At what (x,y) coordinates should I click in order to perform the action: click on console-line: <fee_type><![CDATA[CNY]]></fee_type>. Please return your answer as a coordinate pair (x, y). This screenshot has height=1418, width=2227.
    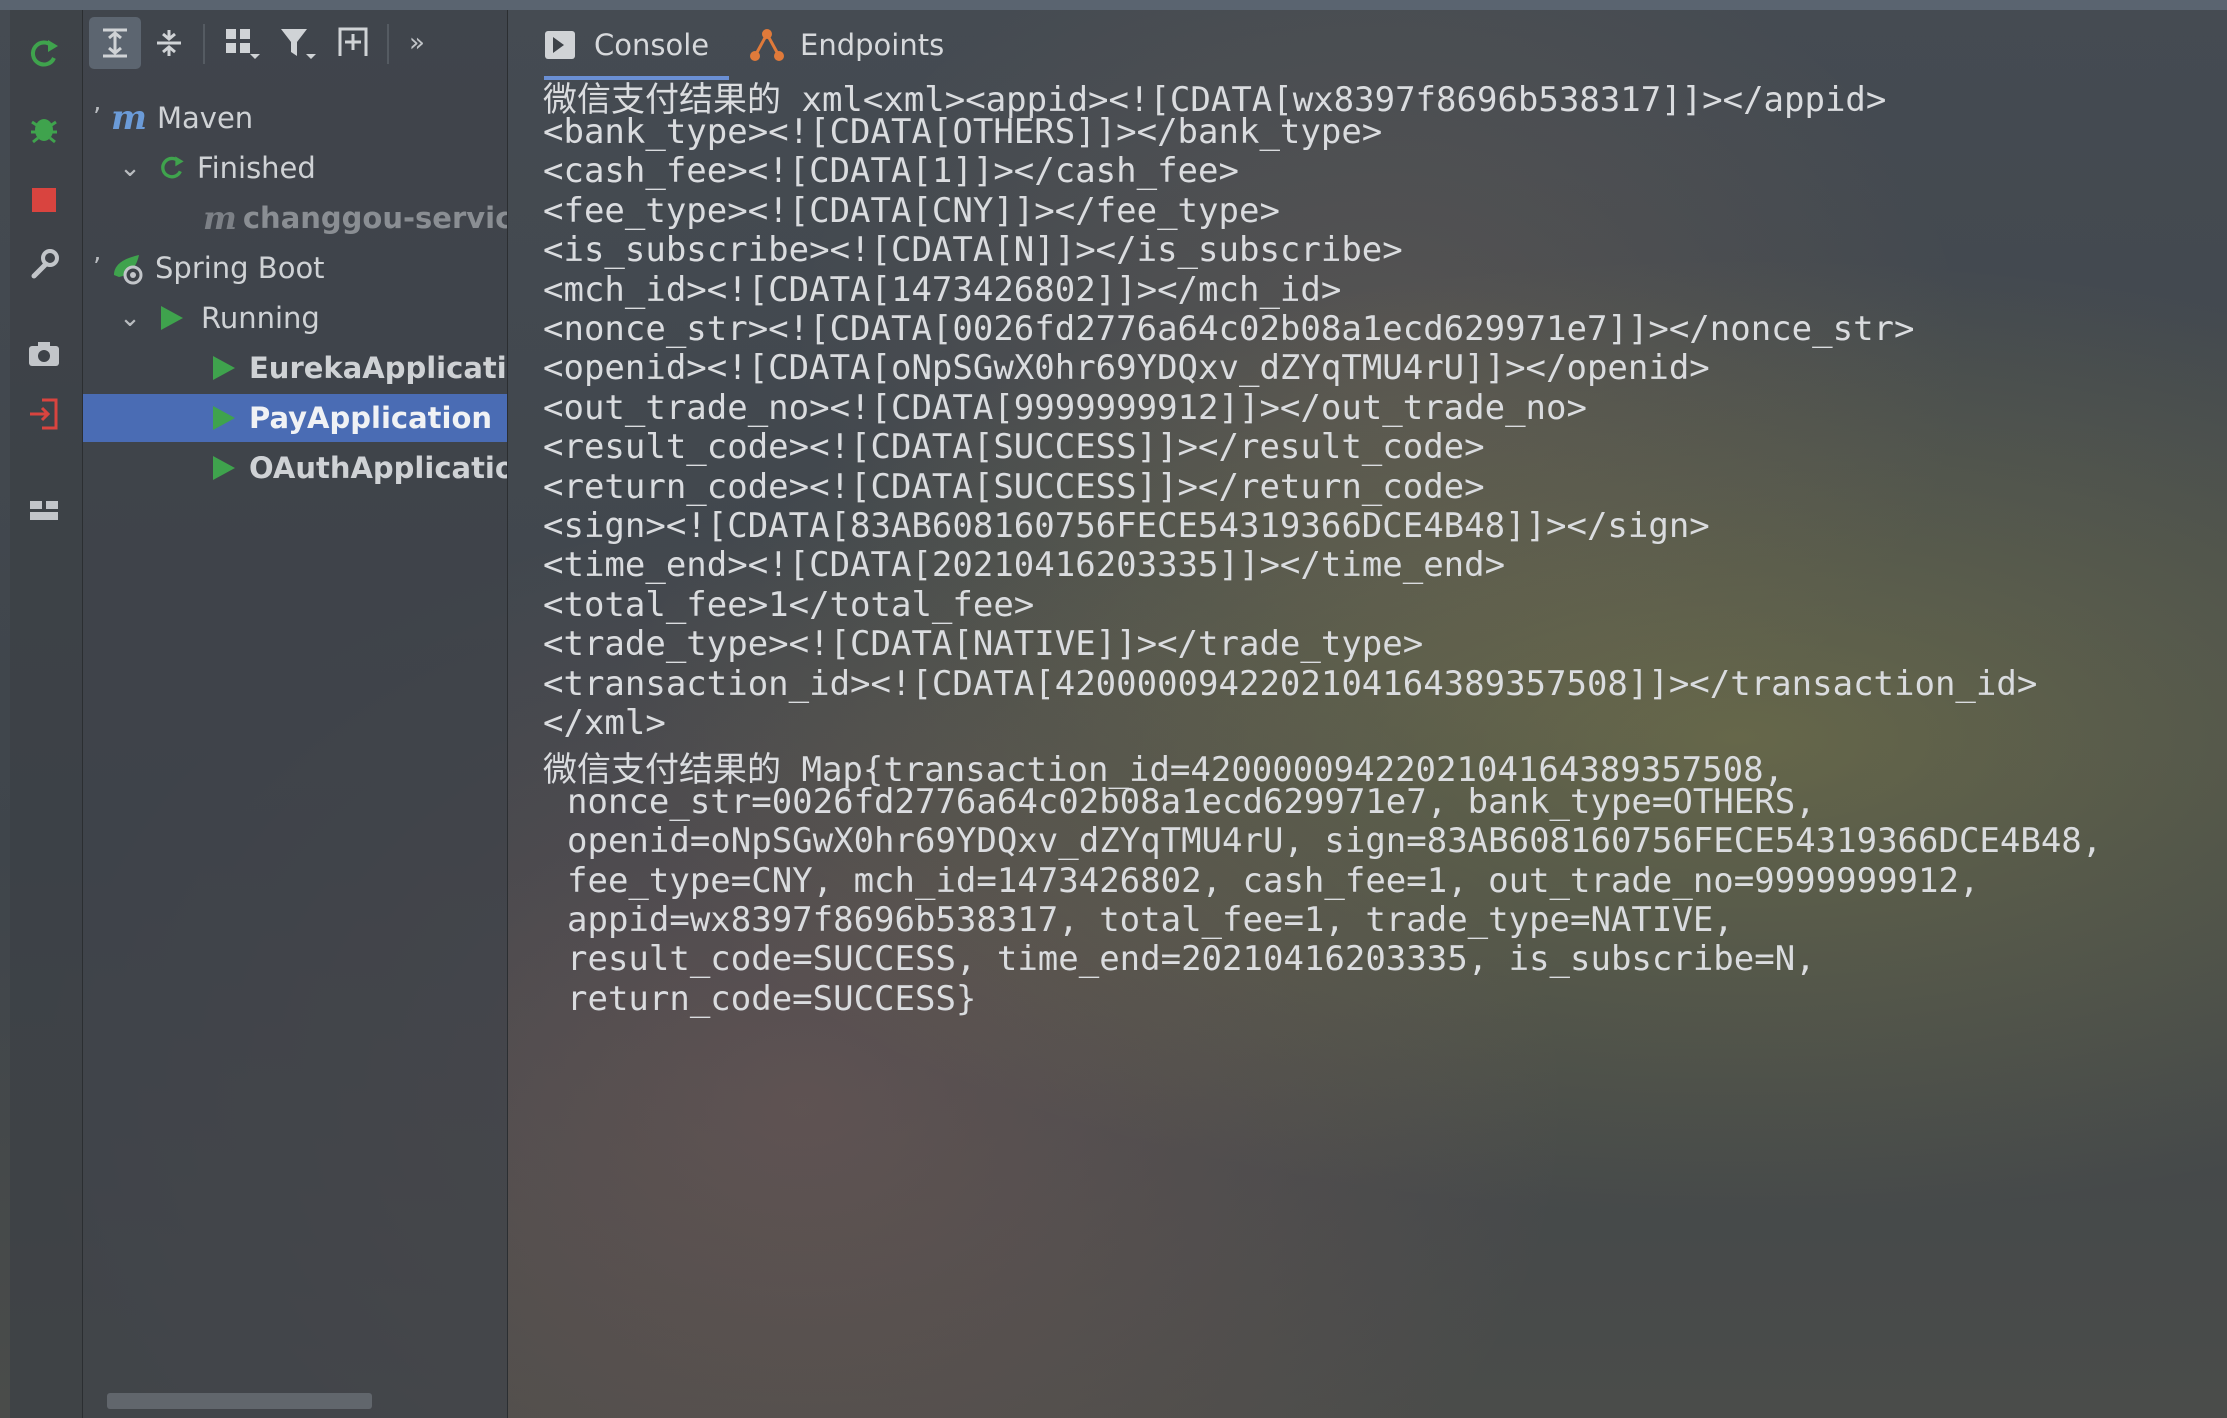
    Looking at the image, I should click on (911, 211).